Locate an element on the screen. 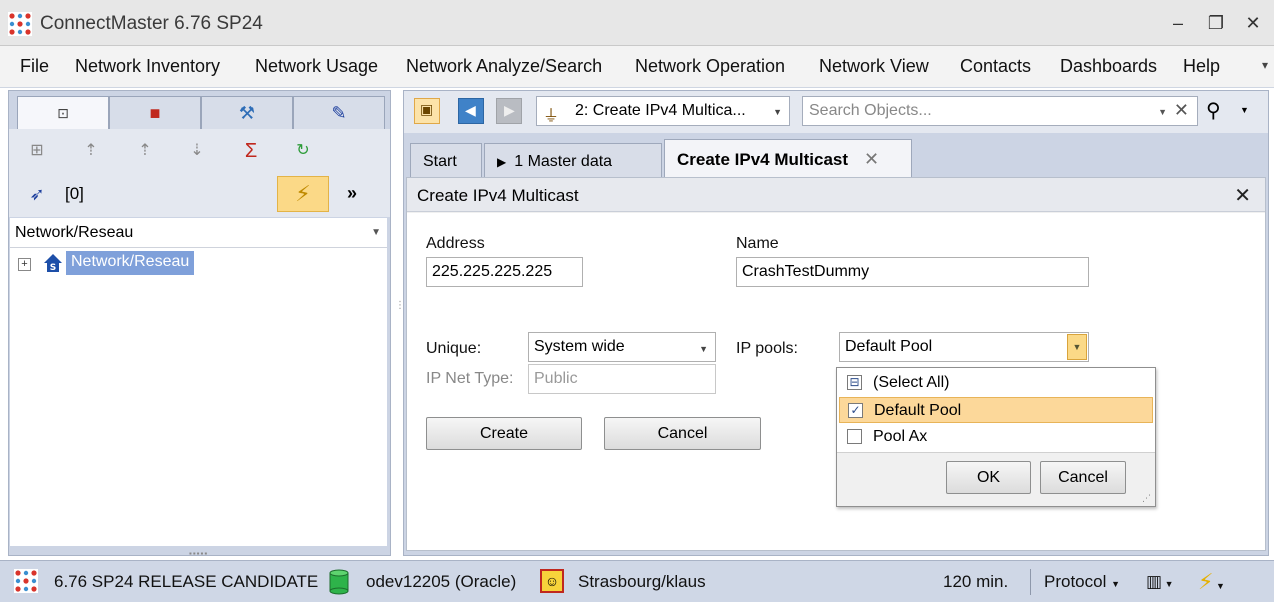 Image resolution: width=1274 pixels, height=611 pixels. tab-network-objects: ■ is located at coordinates (155, 112).